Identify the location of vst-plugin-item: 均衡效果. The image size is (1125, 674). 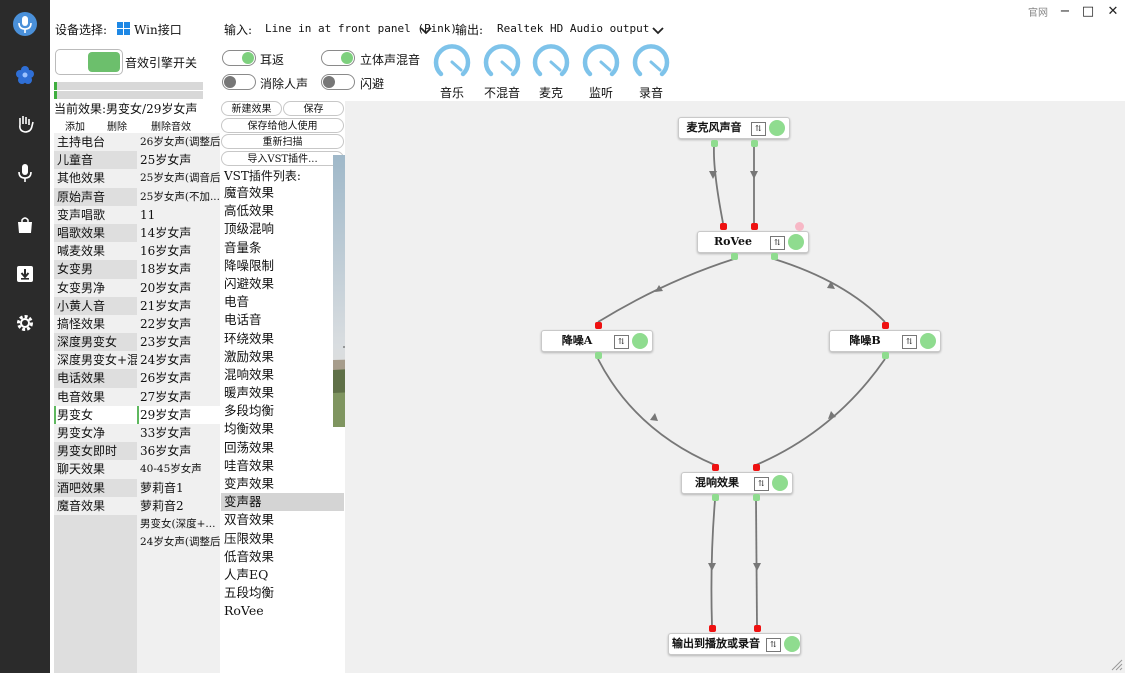
(282, 429).